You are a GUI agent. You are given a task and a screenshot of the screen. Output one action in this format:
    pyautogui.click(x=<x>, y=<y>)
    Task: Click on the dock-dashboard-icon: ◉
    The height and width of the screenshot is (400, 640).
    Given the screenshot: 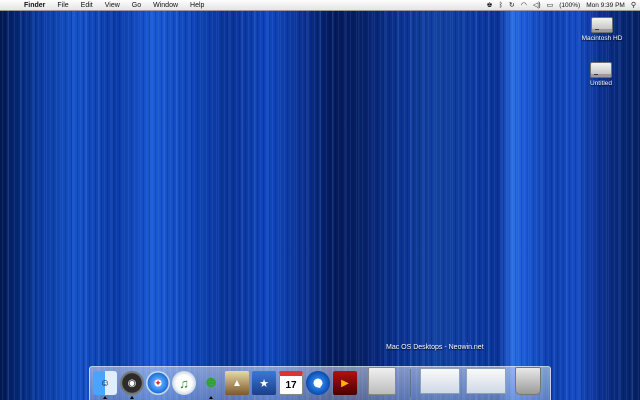 What is the action you would take?
    pyautogui.click(x=132, y=383)
    